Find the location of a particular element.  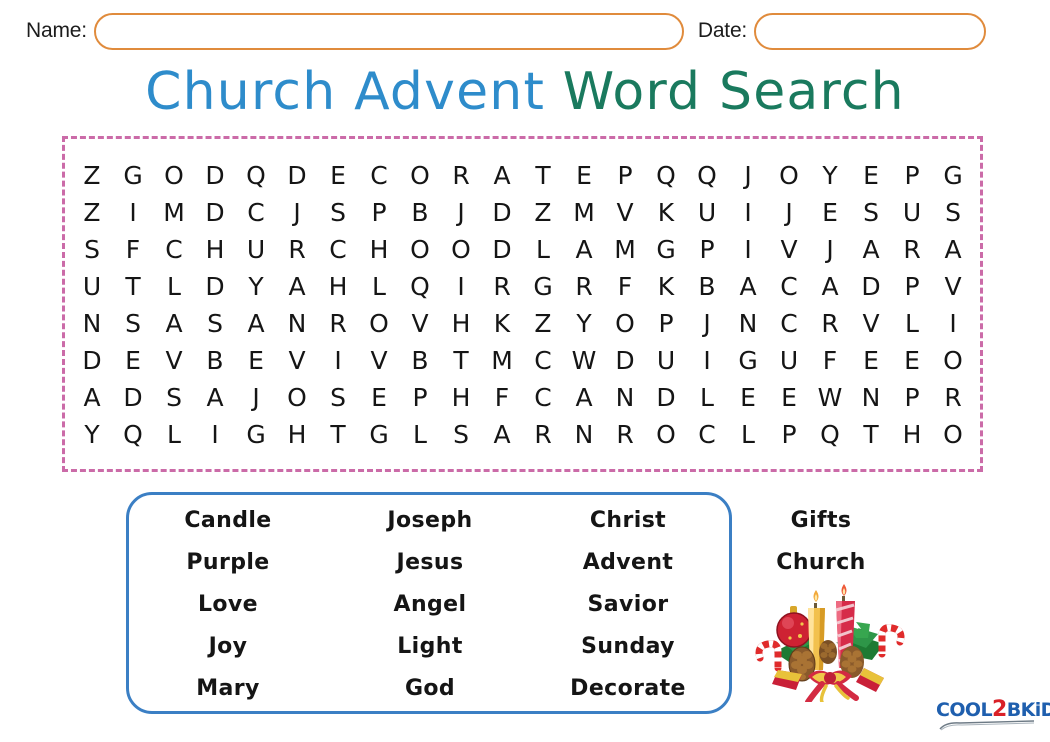

word-list-item: Candle is located at coordinates (228, 521).